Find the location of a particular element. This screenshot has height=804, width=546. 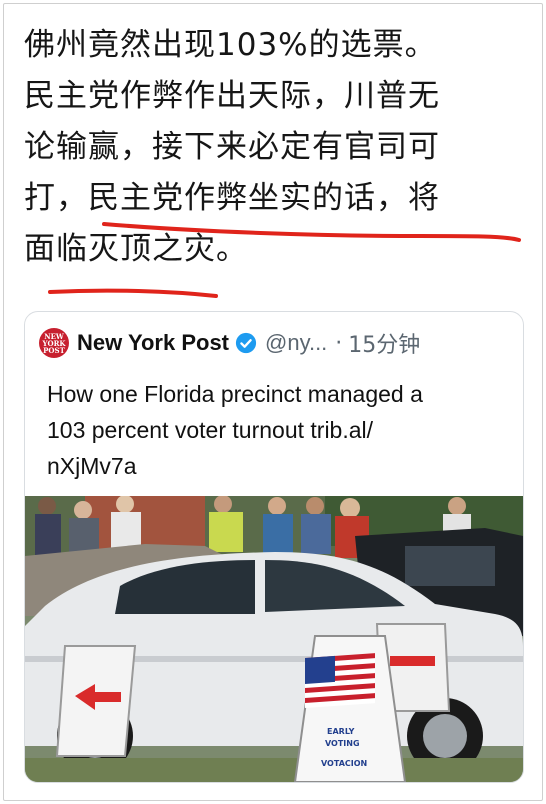

quoted-text-line-2: 103 percent voter turnout trib.al/ is located at coordinates (277, 430).